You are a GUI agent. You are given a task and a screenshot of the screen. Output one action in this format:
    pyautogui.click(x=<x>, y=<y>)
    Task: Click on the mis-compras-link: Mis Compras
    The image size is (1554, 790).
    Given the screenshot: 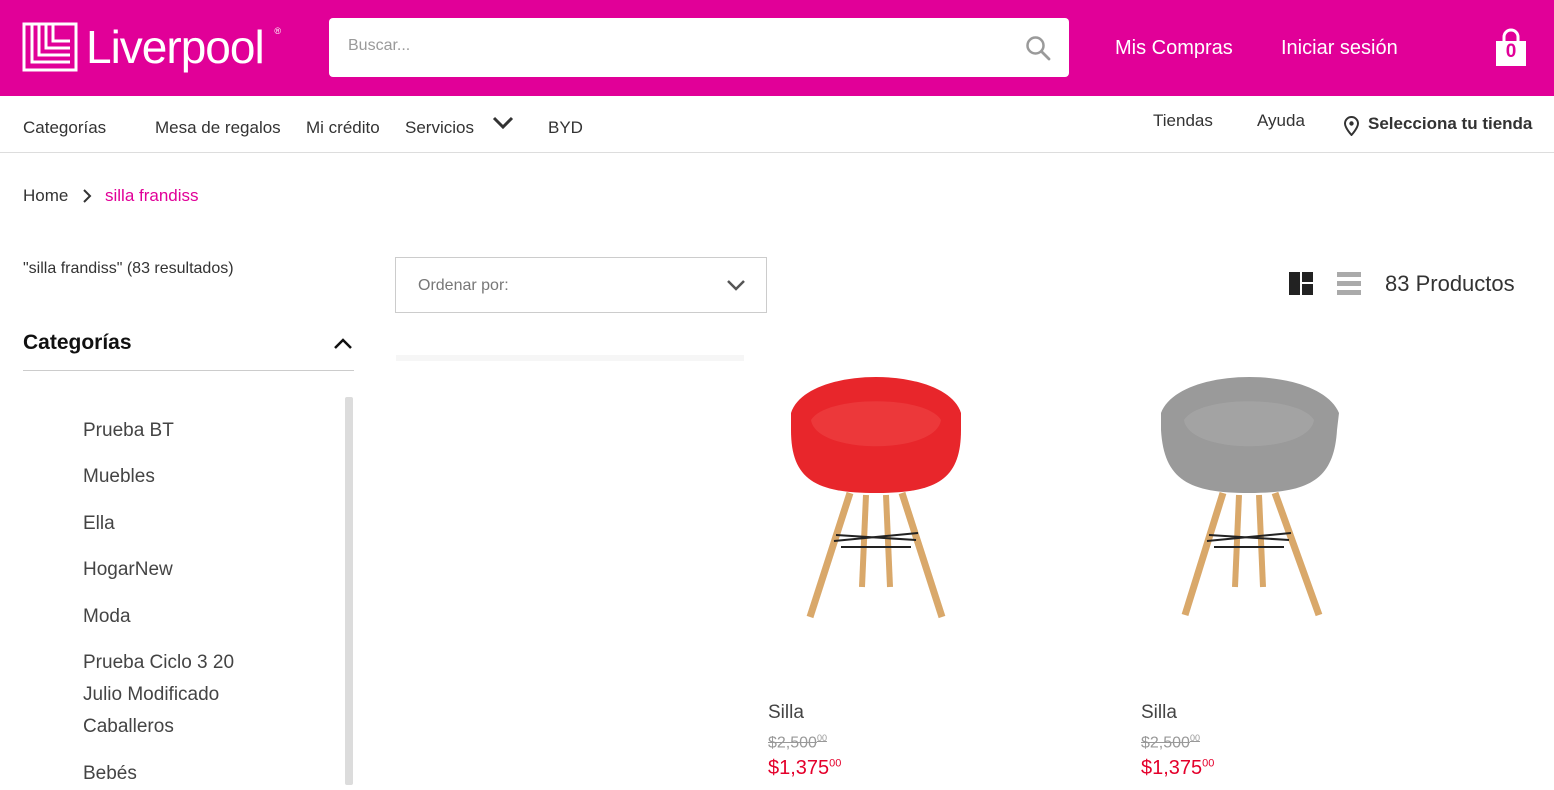 What is the action you would take?
    pyautogui.click(x=1174, y=48)
    